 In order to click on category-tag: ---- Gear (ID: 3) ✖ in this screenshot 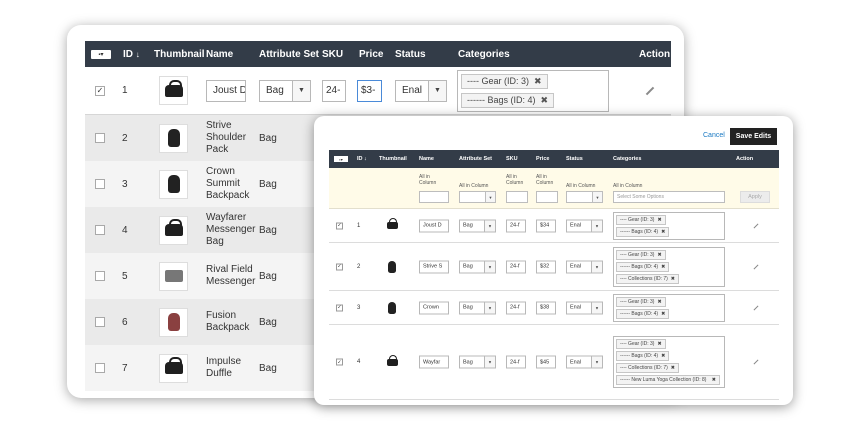, I will do `click(641, 344)`.